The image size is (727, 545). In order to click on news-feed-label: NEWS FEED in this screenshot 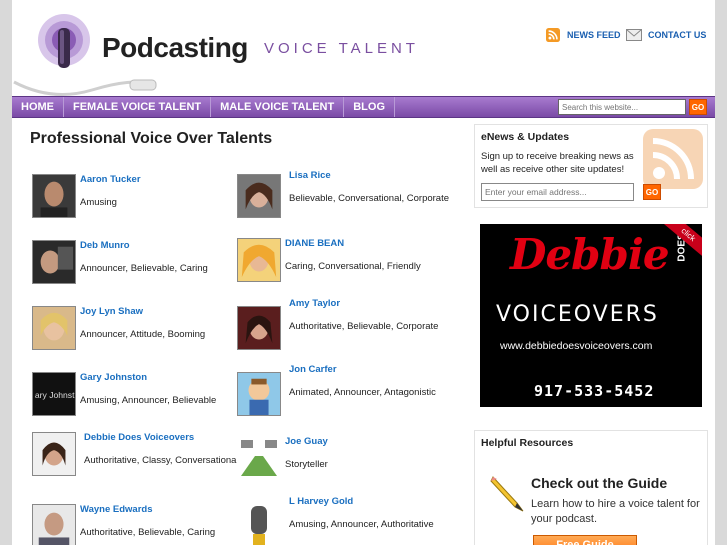, I will do `click(594, 35)`.